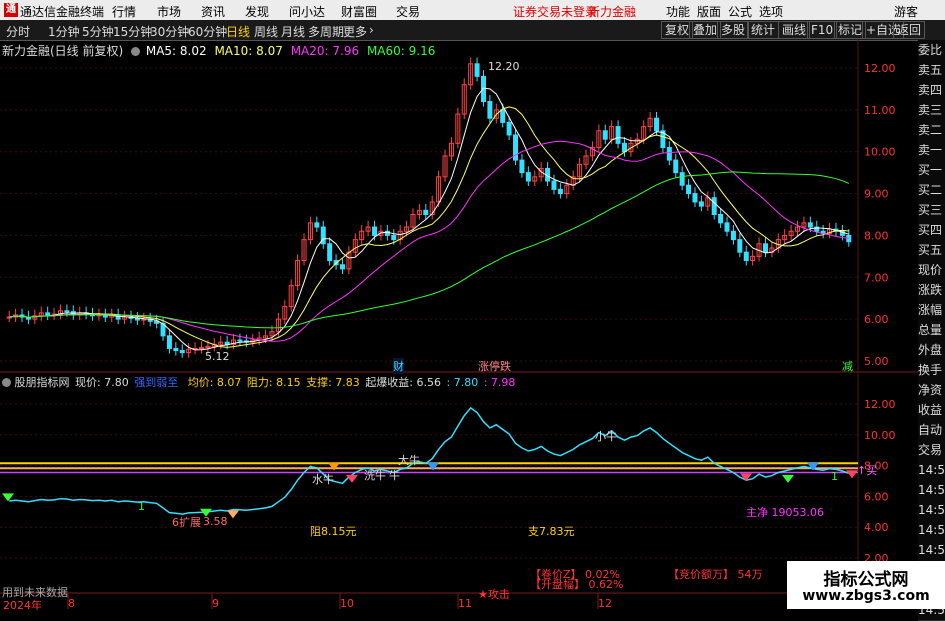 The width and height of the screenshot is (945, 621). Describe the element at coordinates (18, 31) in the screenshot. I see `period-fenshi: 分时` at that location.